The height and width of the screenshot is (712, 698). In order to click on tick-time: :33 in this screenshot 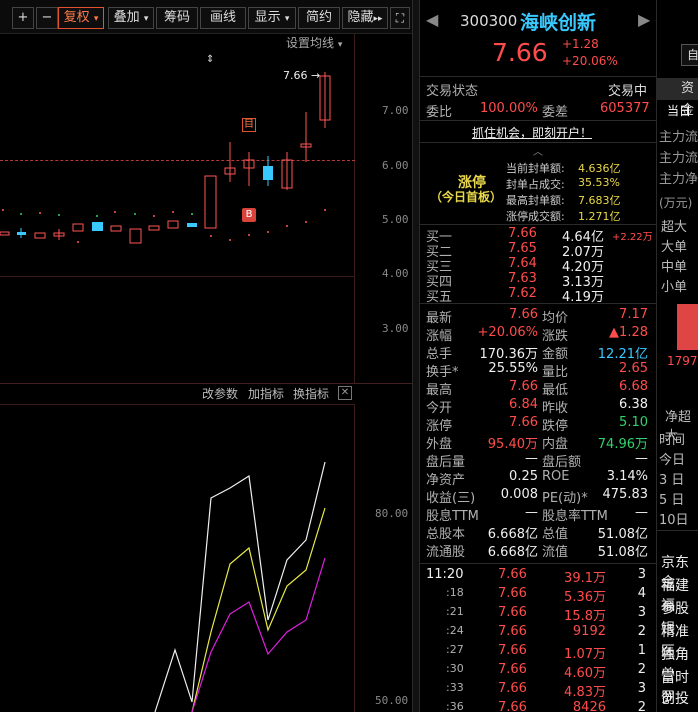, I will do `click(455, 687)`.